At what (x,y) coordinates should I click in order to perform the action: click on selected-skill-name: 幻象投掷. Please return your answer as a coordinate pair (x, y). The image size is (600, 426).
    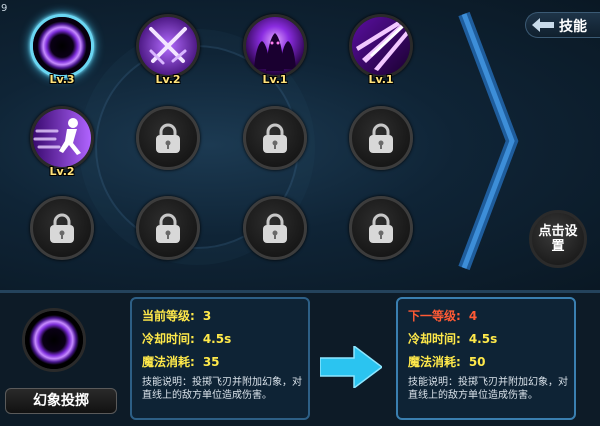
    Looking at the image, I should click on (61, 401).